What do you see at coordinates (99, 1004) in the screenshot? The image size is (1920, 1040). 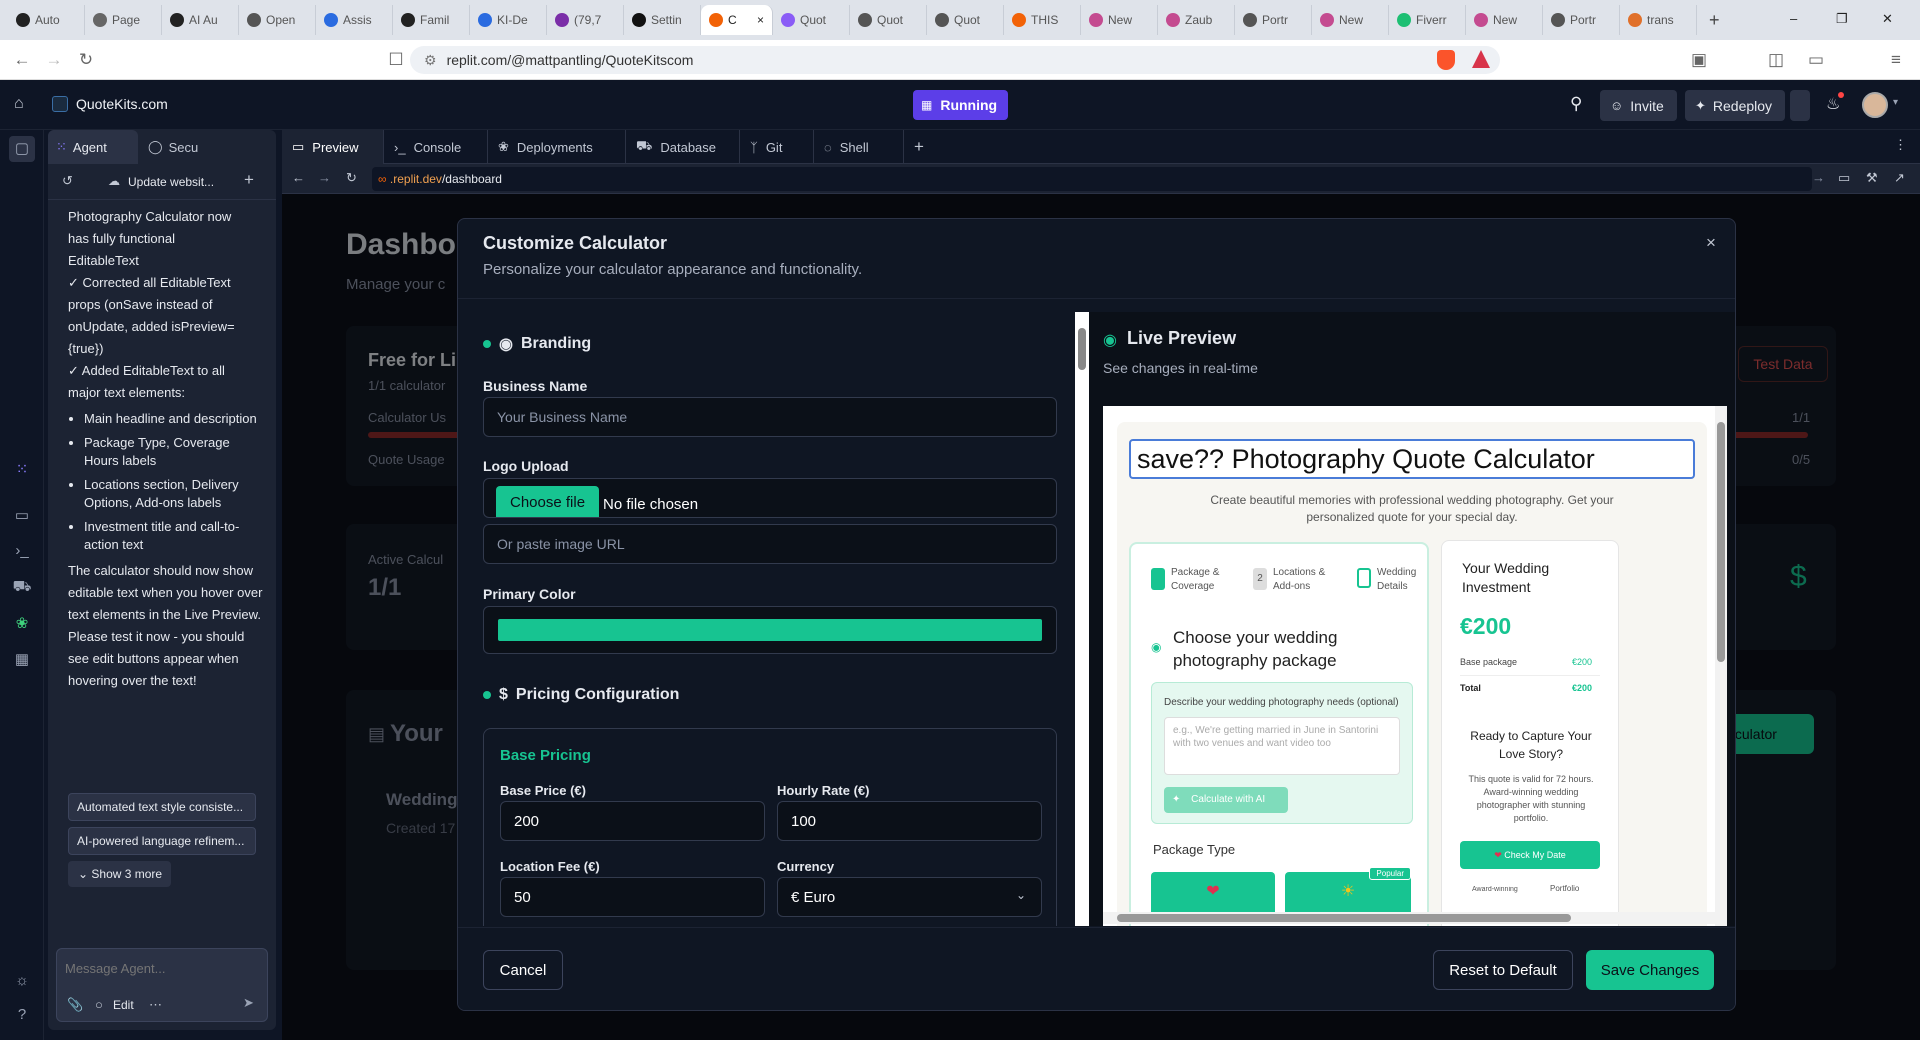 I see `edit-icon: ○` at bounding box center [99, 1004].